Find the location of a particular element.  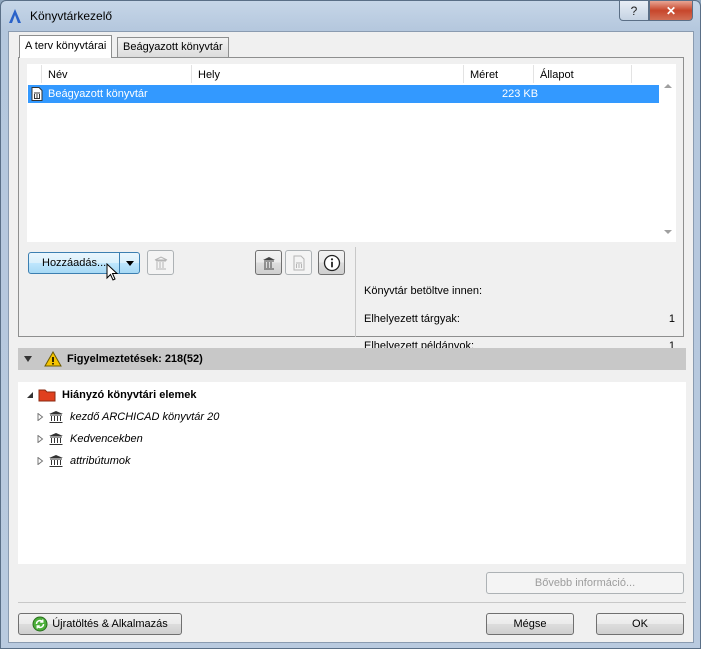

column-header-location: Hely is located at coordinates (328, 74).